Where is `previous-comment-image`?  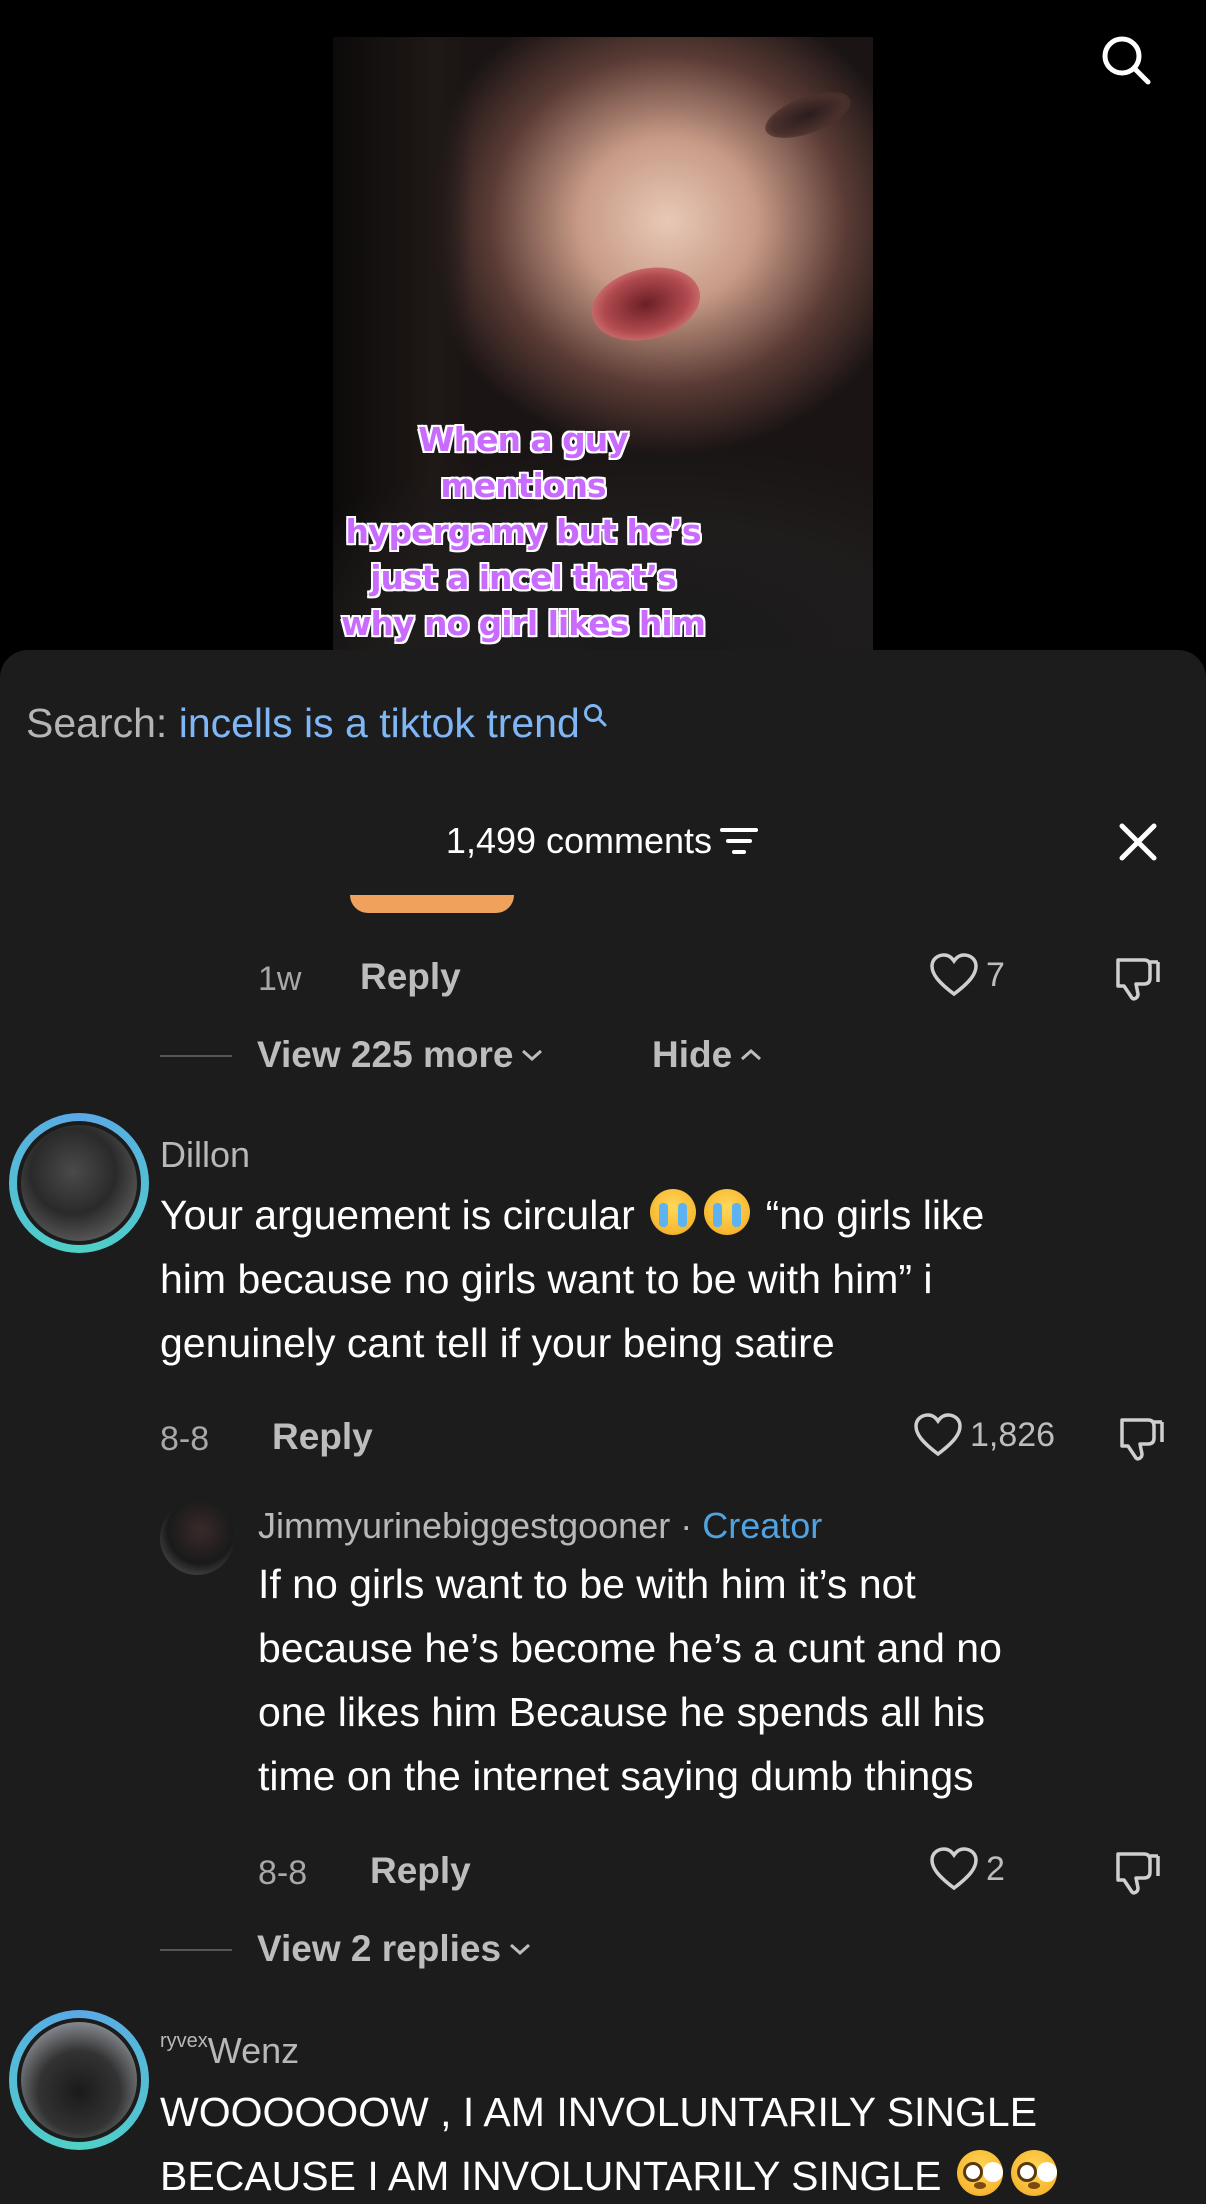
previous-comment-image is located at coordinates (432, 904).